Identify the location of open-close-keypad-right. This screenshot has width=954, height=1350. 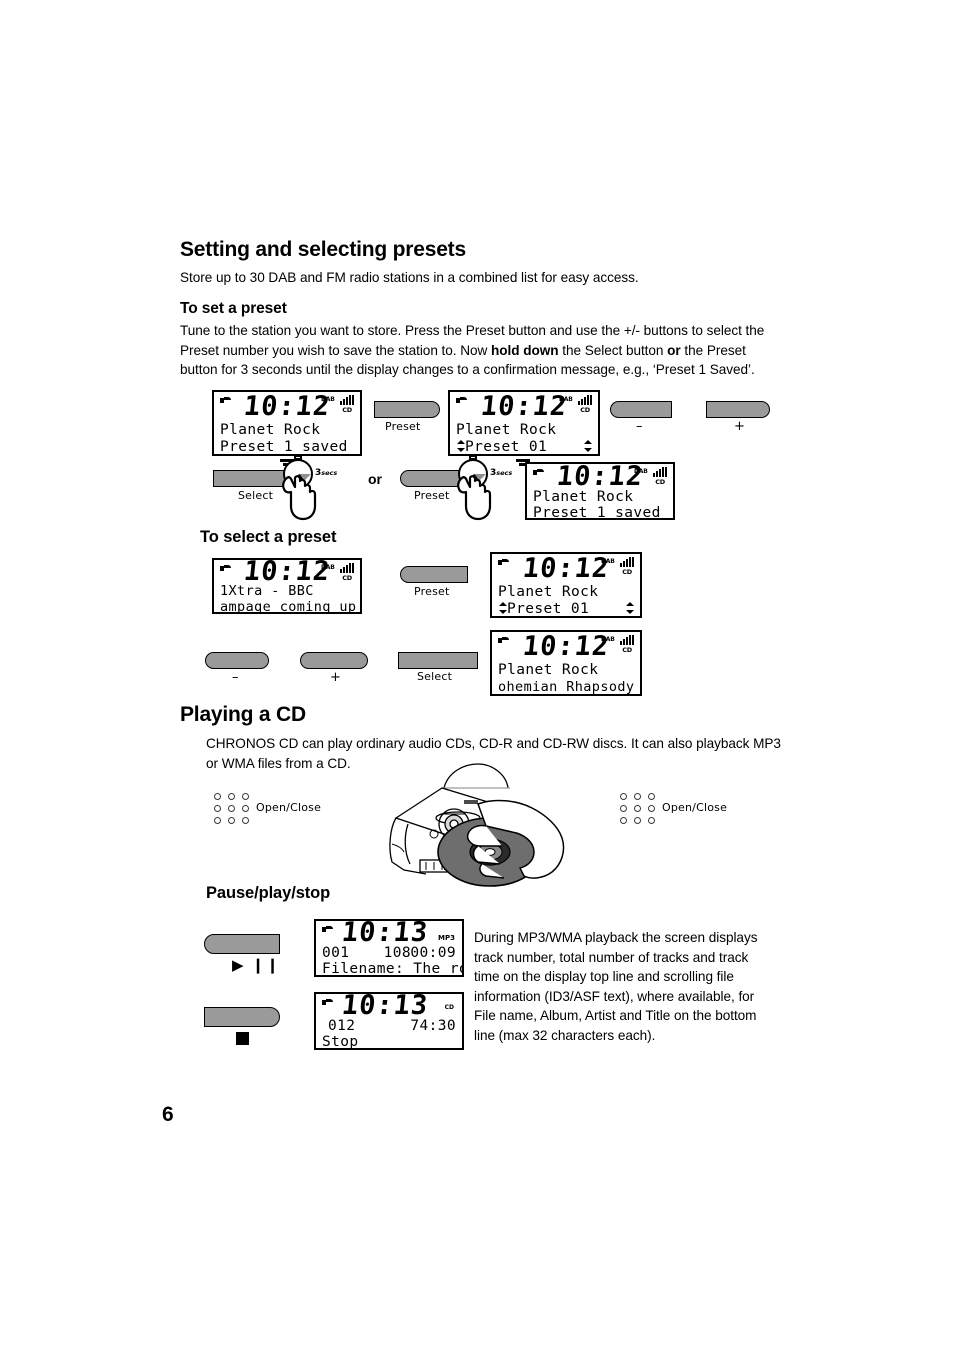
(640, 810).